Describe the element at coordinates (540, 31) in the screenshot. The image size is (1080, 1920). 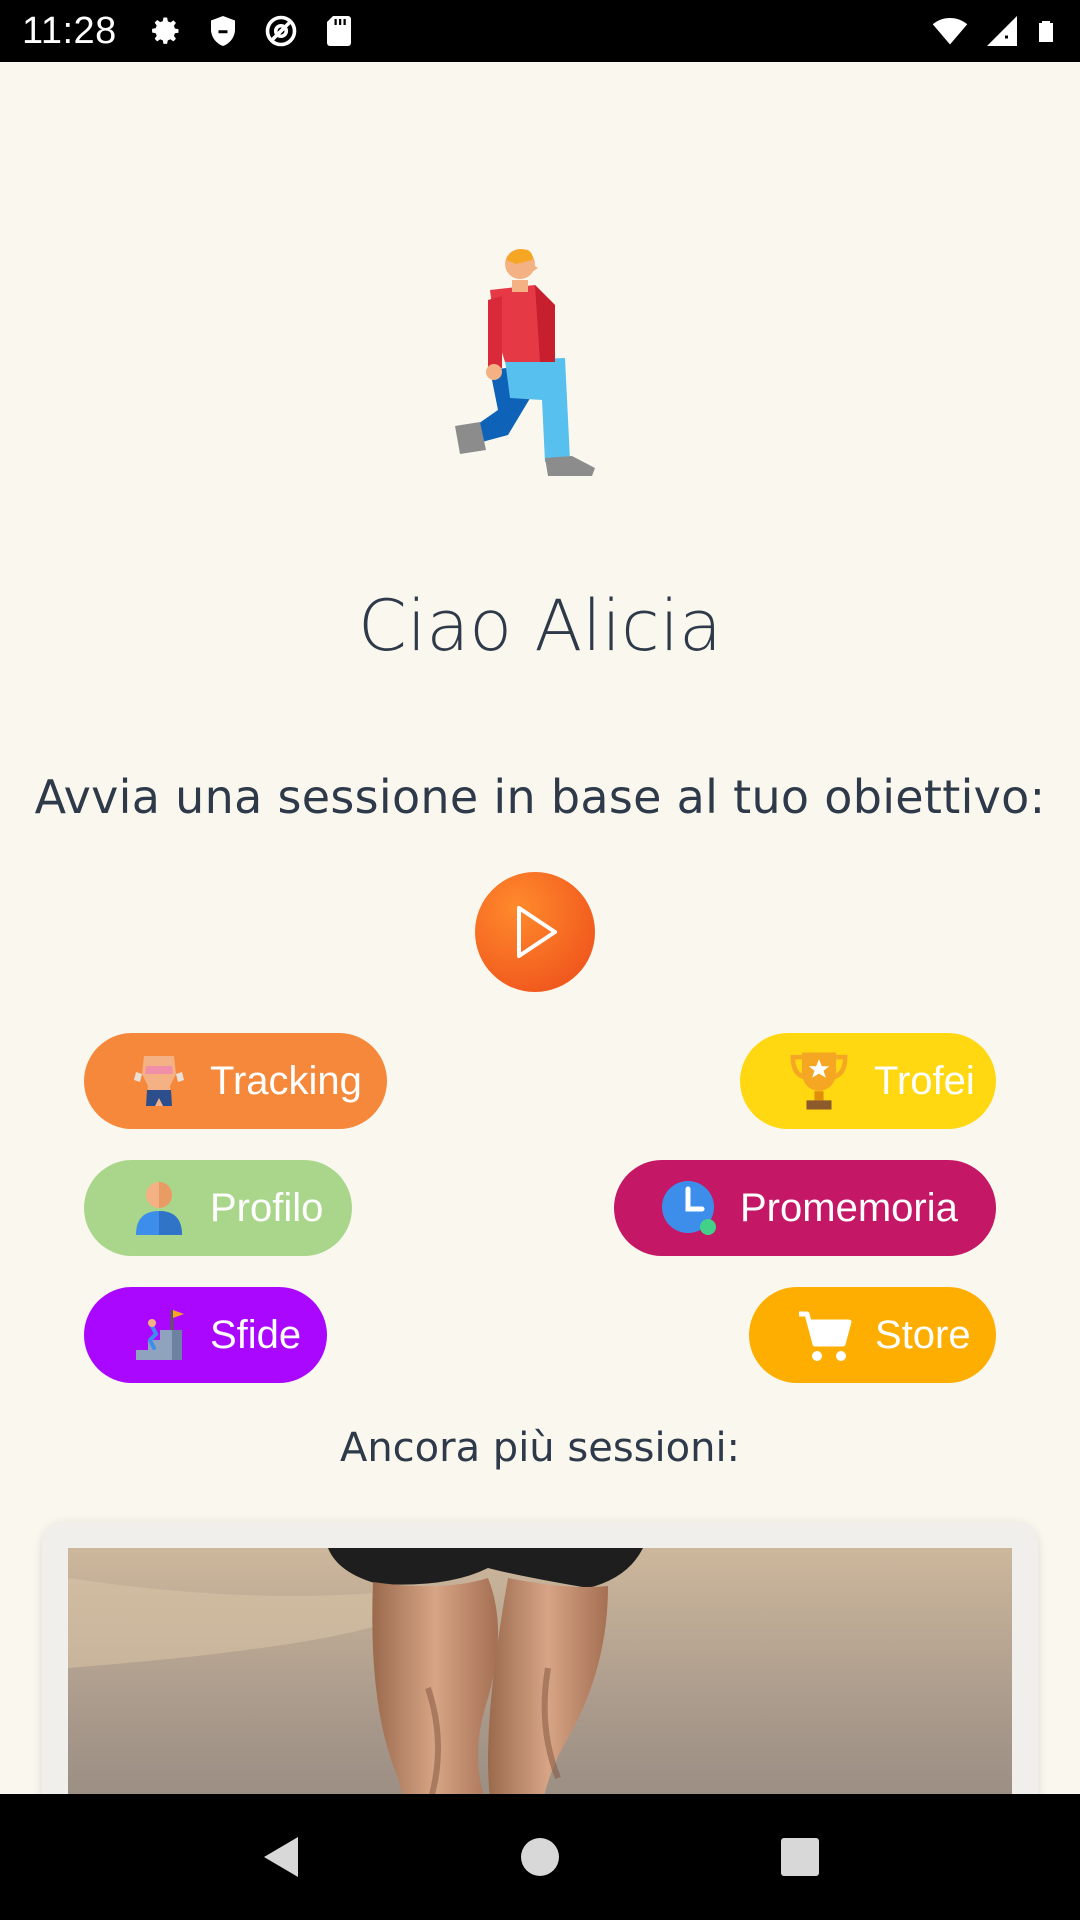
I see `status-bar: 11:28` at that location.